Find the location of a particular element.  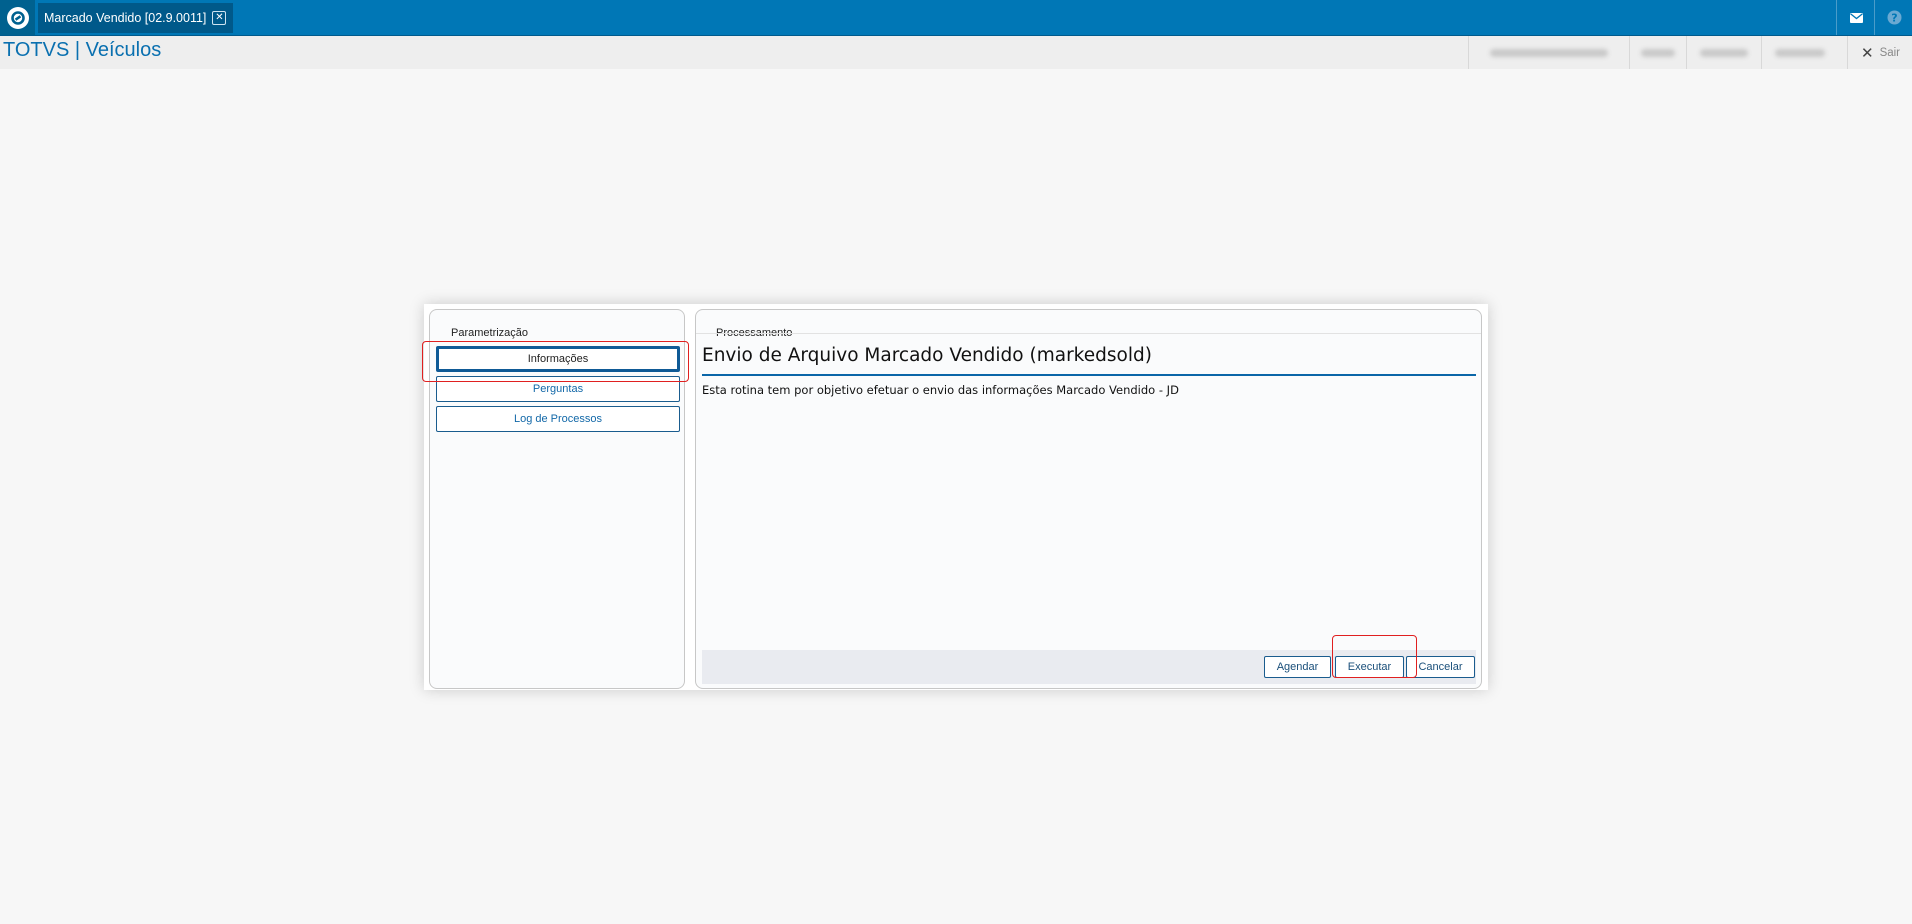

top-bar: Marcado Vendido [02.9.0011] ✕ ? is located at coordinates (956, 18).